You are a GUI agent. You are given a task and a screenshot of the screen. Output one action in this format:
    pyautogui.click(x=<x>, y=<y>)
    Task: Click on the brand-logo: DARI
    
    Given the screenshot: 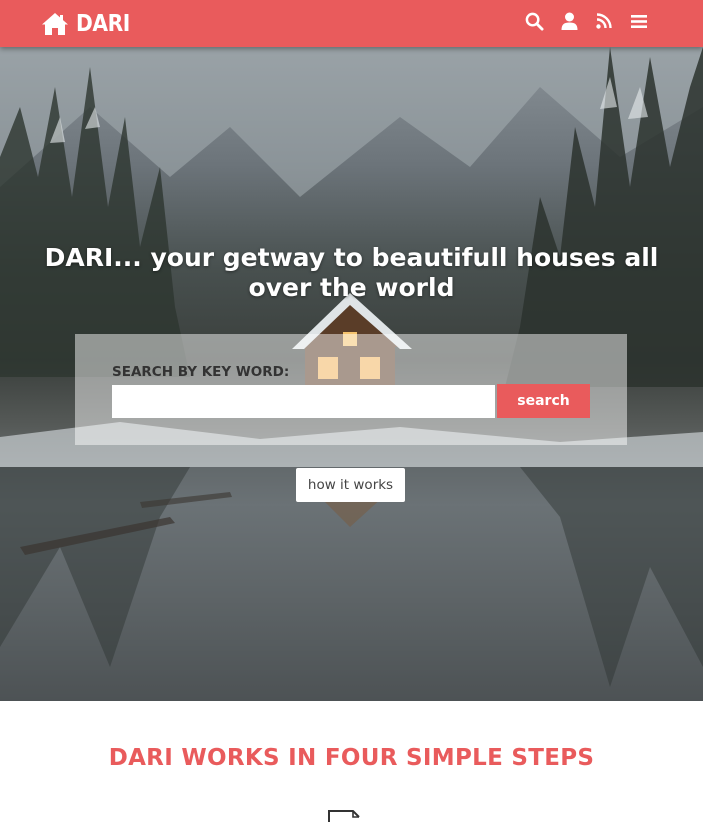 What is the action you would take?
    pyautogui.click(x=88, y=24)
    